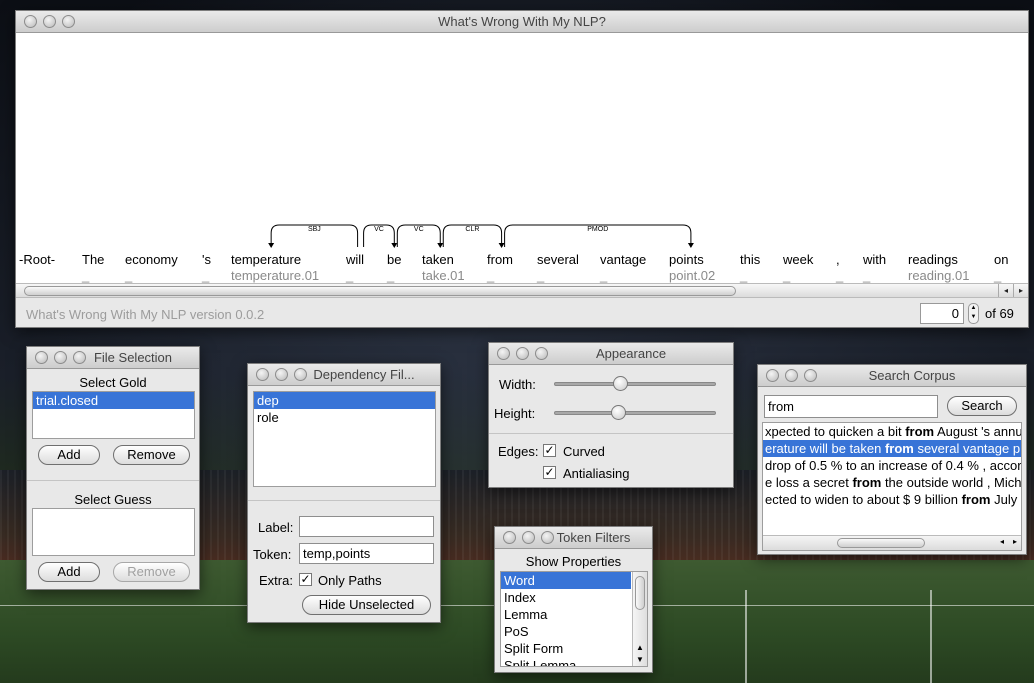 The height and width of the screenshot is (683, 1034). I want to click on list-item: Split Lemma, so click(574, 661).